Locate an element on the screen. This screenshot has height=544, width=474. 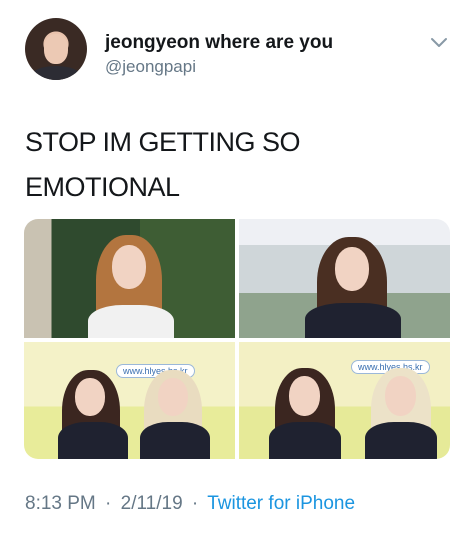
tweet-source-link: Twitter for iPhone is located at coordinates (281, 503).